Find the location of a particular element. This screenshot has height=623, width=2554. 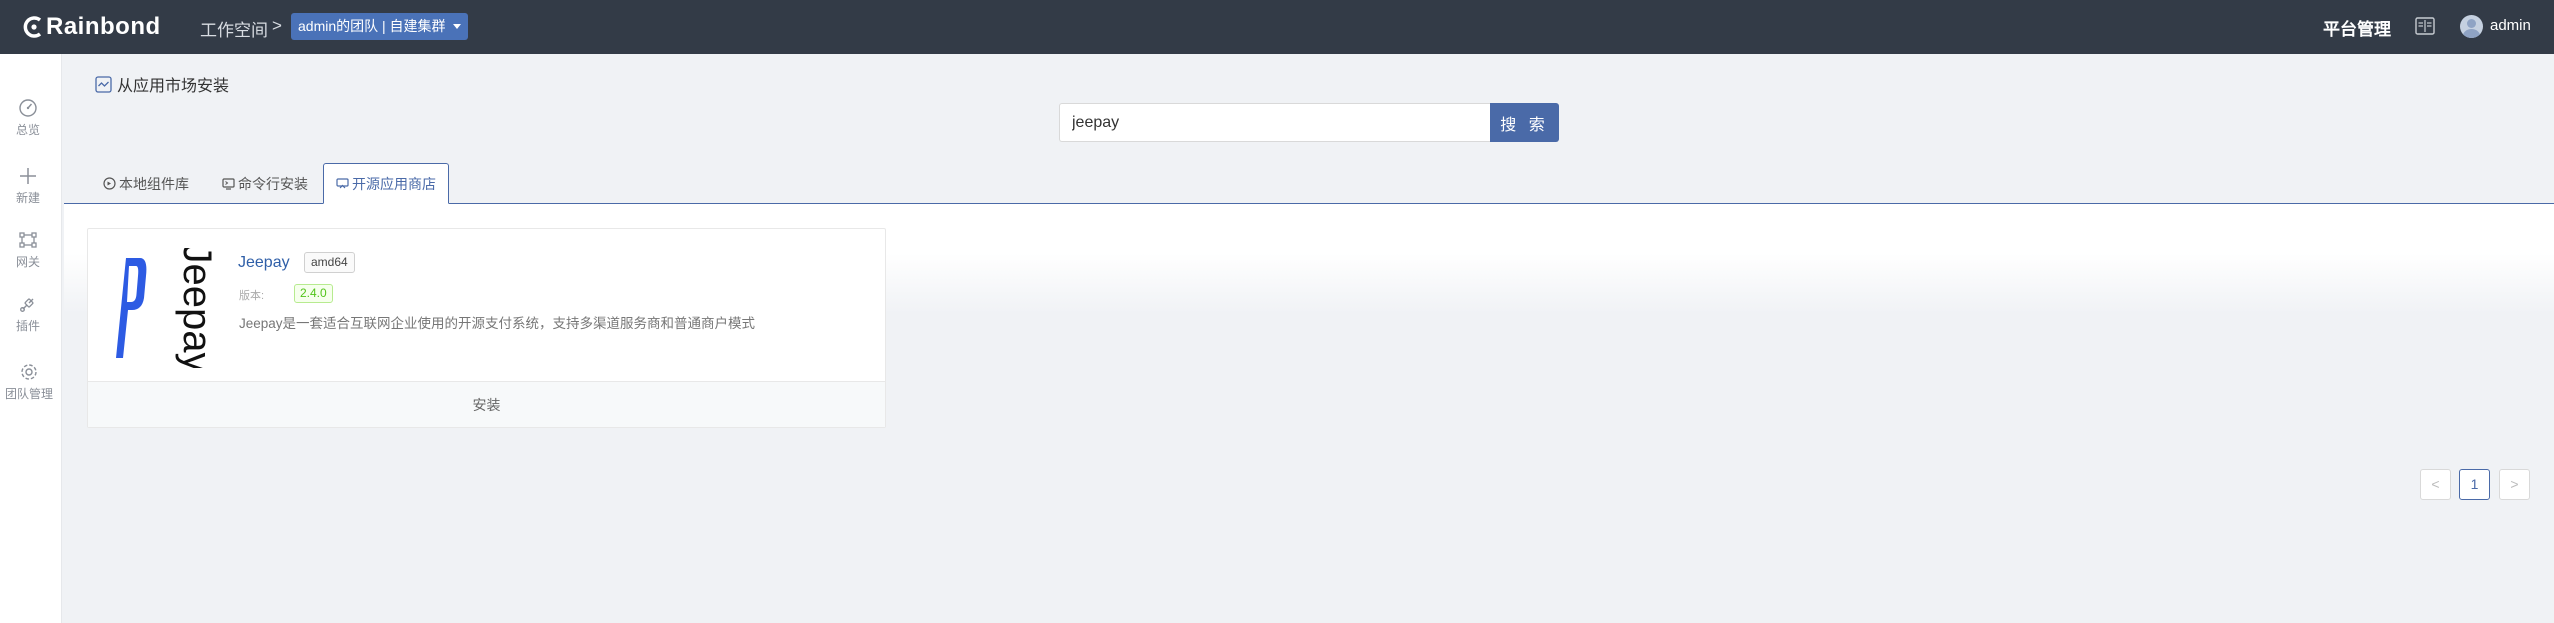

tab-open-source-store: 开源应用商店 is located at coordinates (386, 183).